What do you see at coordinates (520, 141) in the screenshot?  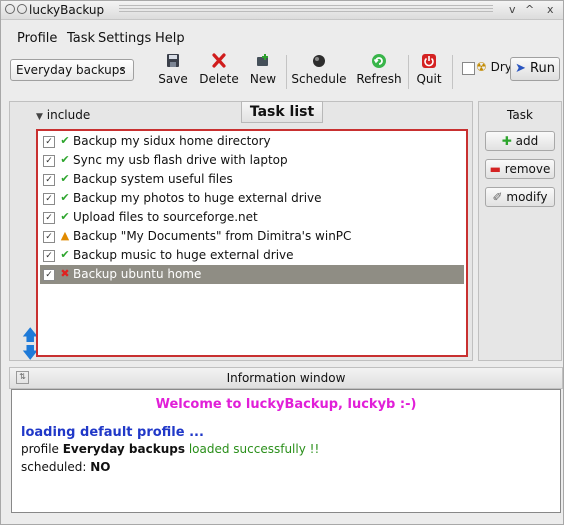 I see `add-task-button: ✚ add` at bounding box center [520, 141].